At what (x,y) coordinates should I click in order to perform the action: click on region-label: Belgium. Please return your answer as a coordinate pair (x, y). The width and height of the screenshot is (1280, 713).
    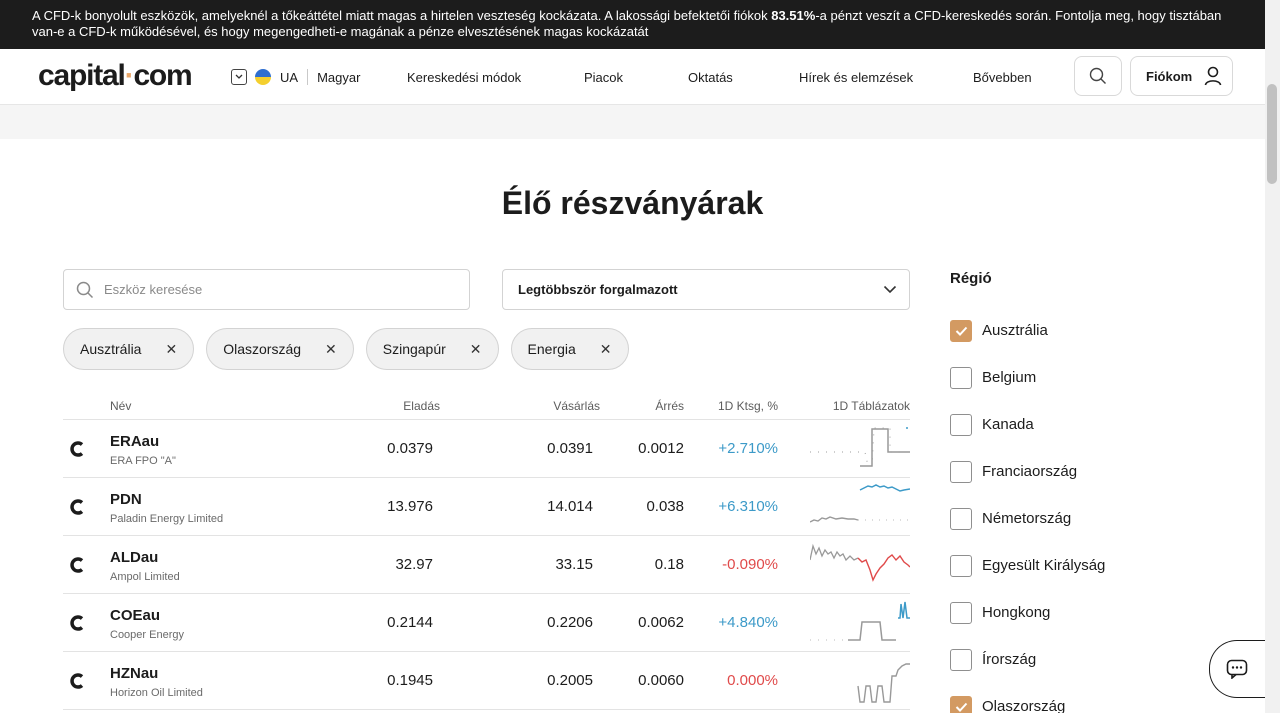
    Looking at the image, I should click on (1009, 377).